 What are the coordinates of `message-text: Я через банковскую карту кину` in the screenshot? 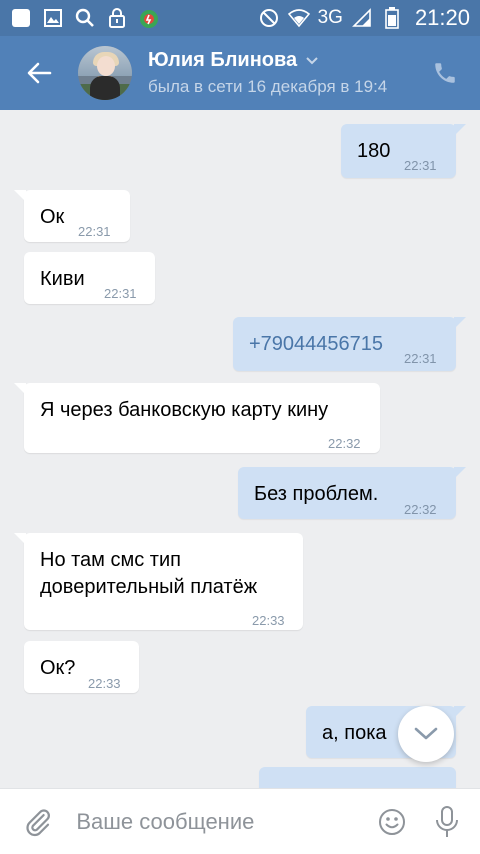 It's located at (184, 410).